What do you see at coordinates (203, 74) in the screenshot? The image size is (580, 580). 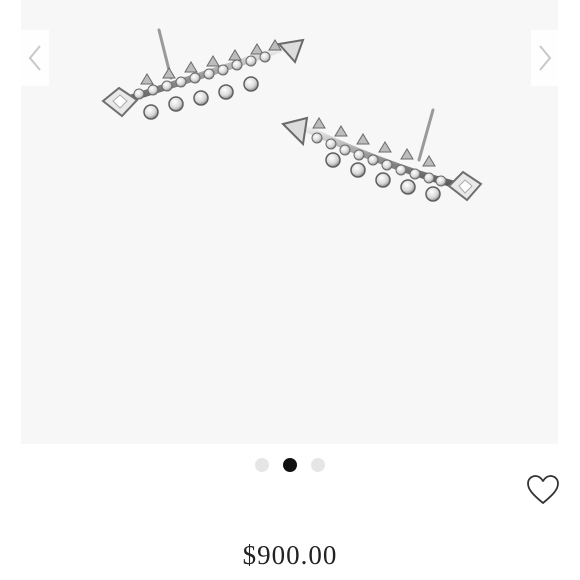 I see `earring-left` at bounding box center [203, 74].